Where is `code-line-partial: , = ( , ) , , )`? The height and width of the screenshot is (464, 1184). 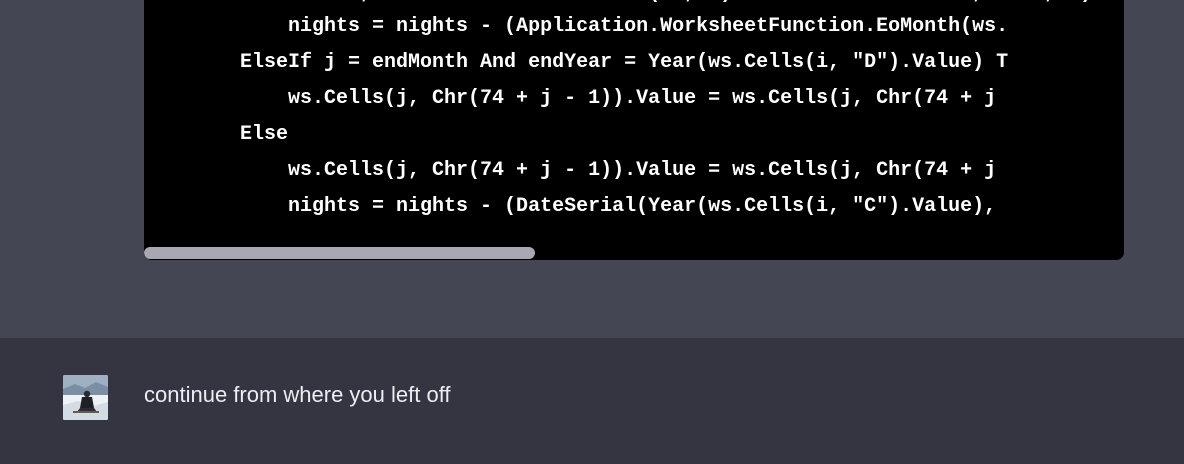
code-line-partial: , = ( , ) , , ) is located at coordinates (618, 3).